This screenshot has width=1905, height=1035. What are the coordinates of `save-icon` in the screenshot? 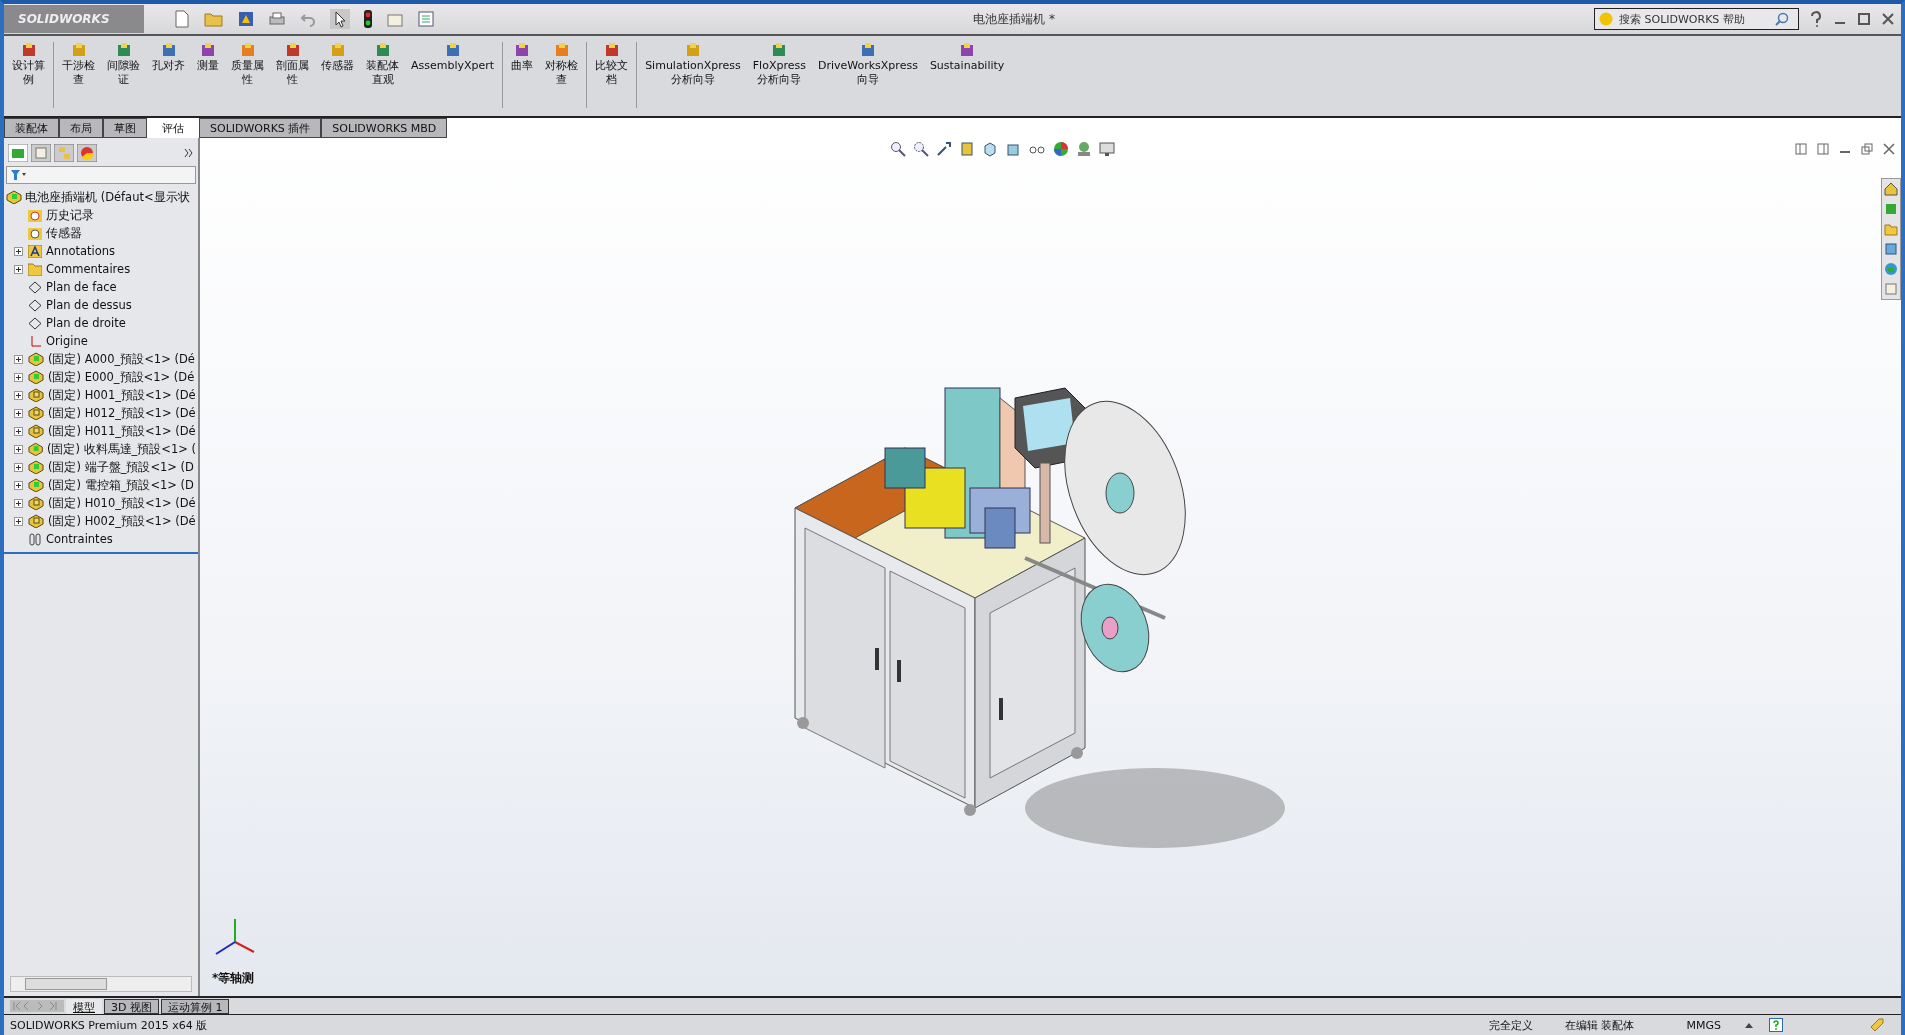 It's located at (246, 19).